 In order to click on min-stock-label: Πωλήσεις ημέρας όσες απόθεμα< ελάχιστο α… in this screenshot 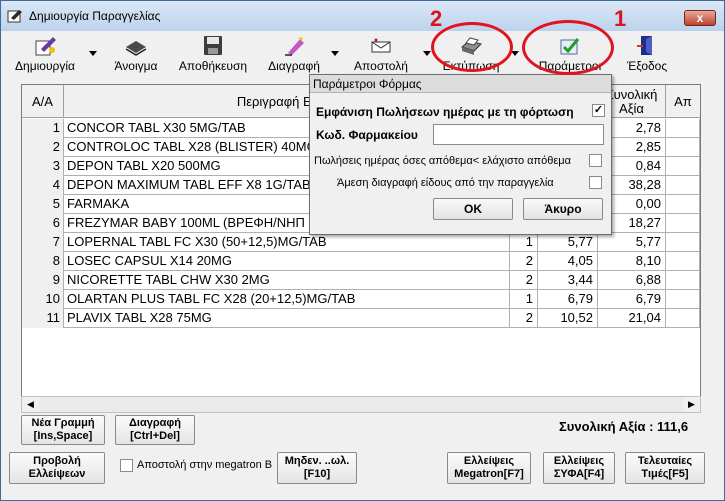, I will do `click(442, 161)`.